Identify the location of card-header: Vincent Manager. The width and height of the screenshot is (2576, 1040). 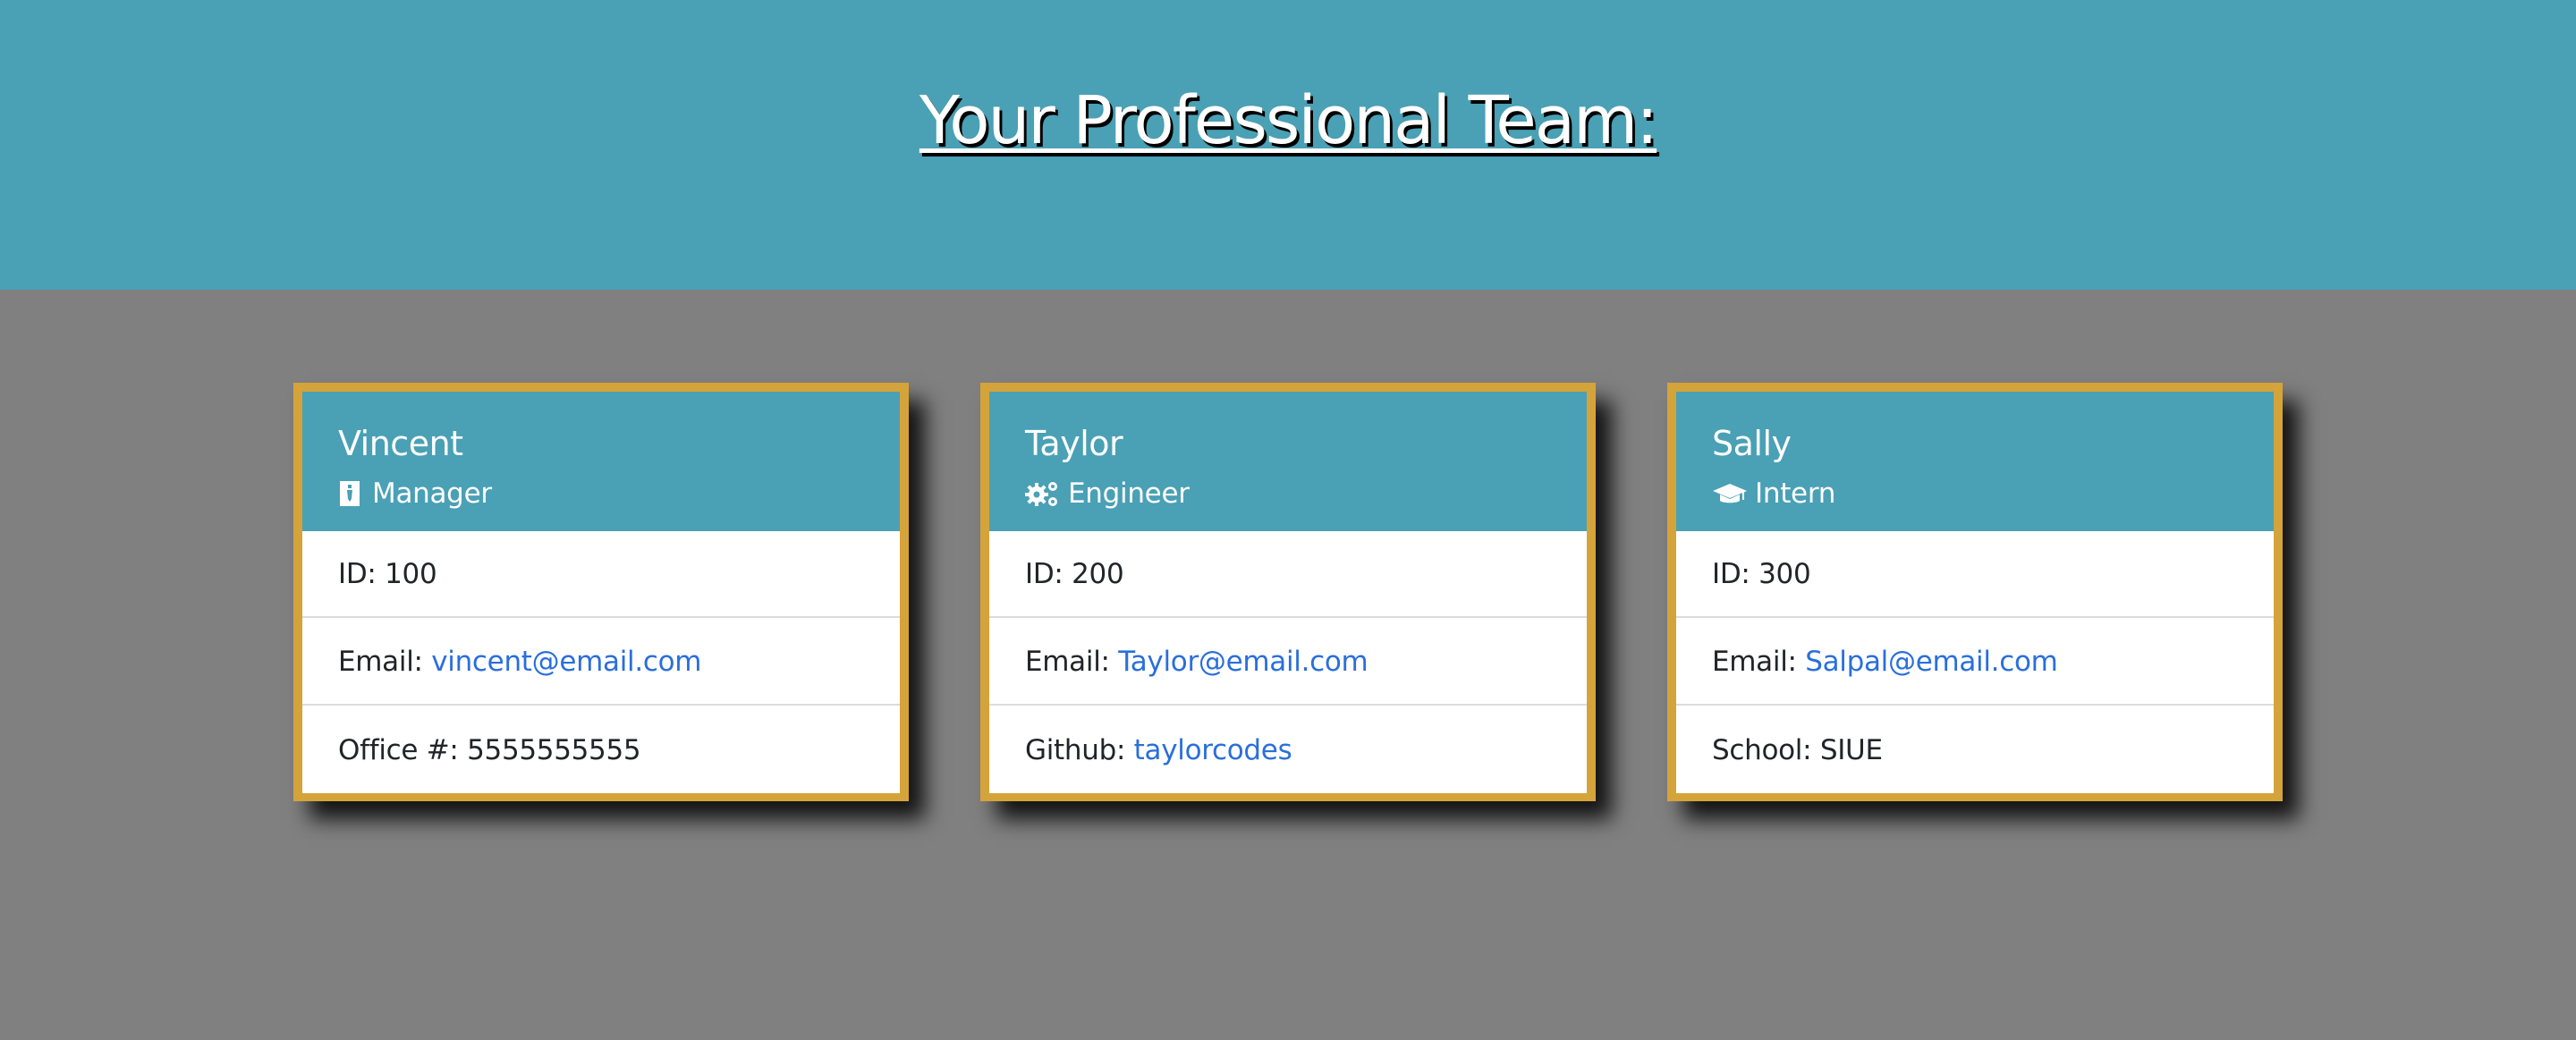
(601, 461).